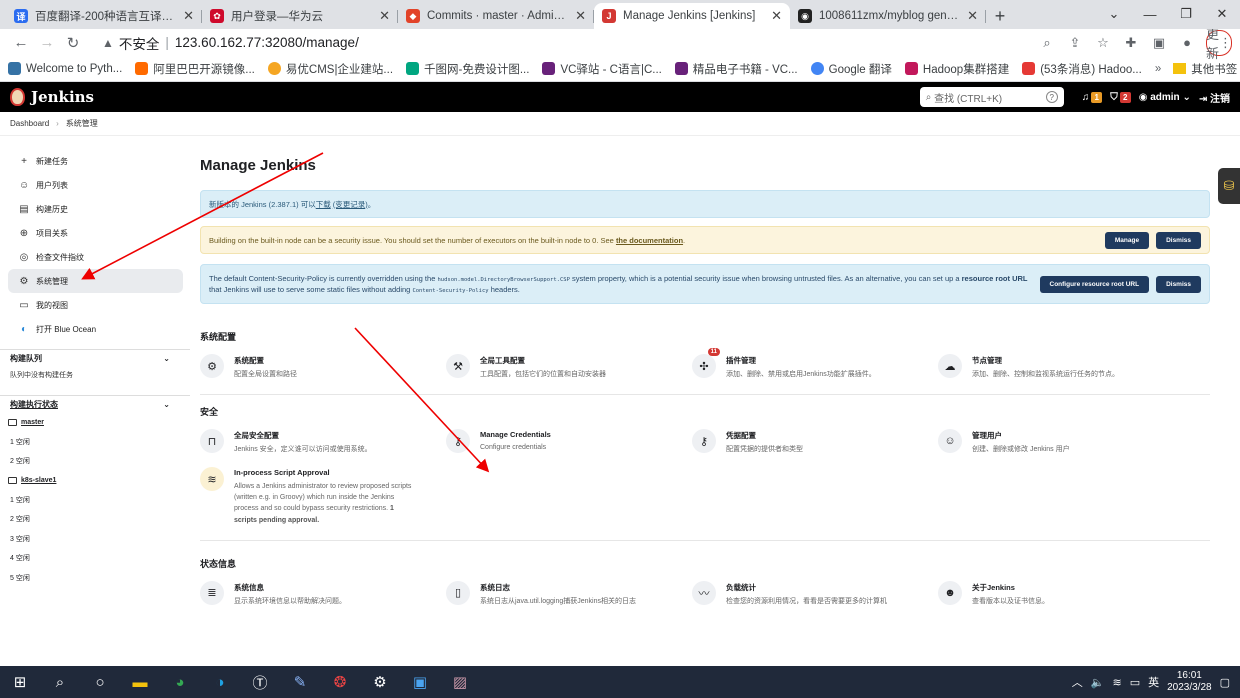 The image size is (1240, 698). Describe the element at coordinates (1159, 43) in the screenshot. I see `sidepanel-icon: ▣` at that location.